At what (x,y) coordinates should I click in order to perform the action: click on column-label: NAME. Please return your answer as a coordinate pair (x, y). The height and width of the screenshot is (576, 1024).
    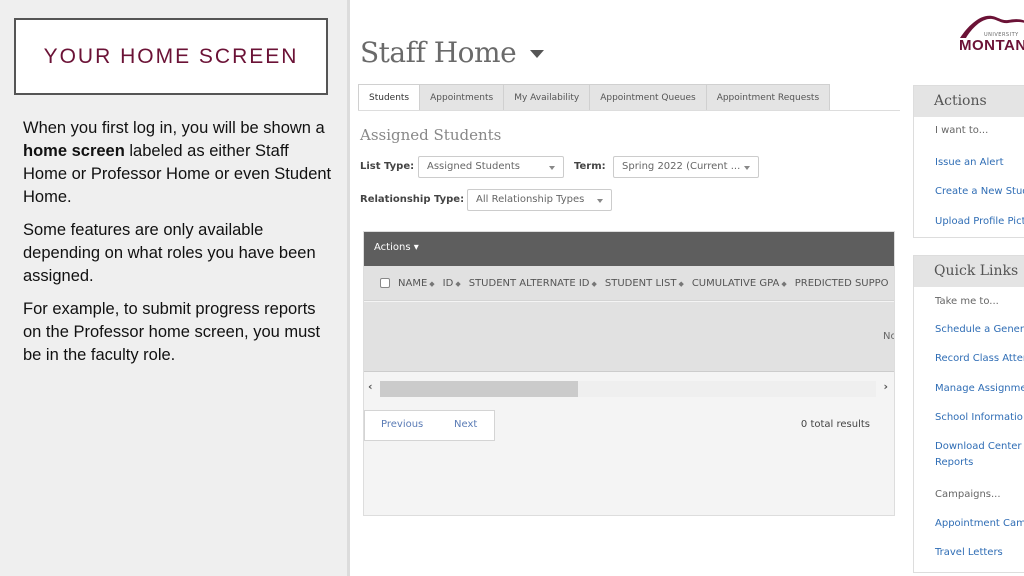
    Looking at the image, I should click on (413, 283).